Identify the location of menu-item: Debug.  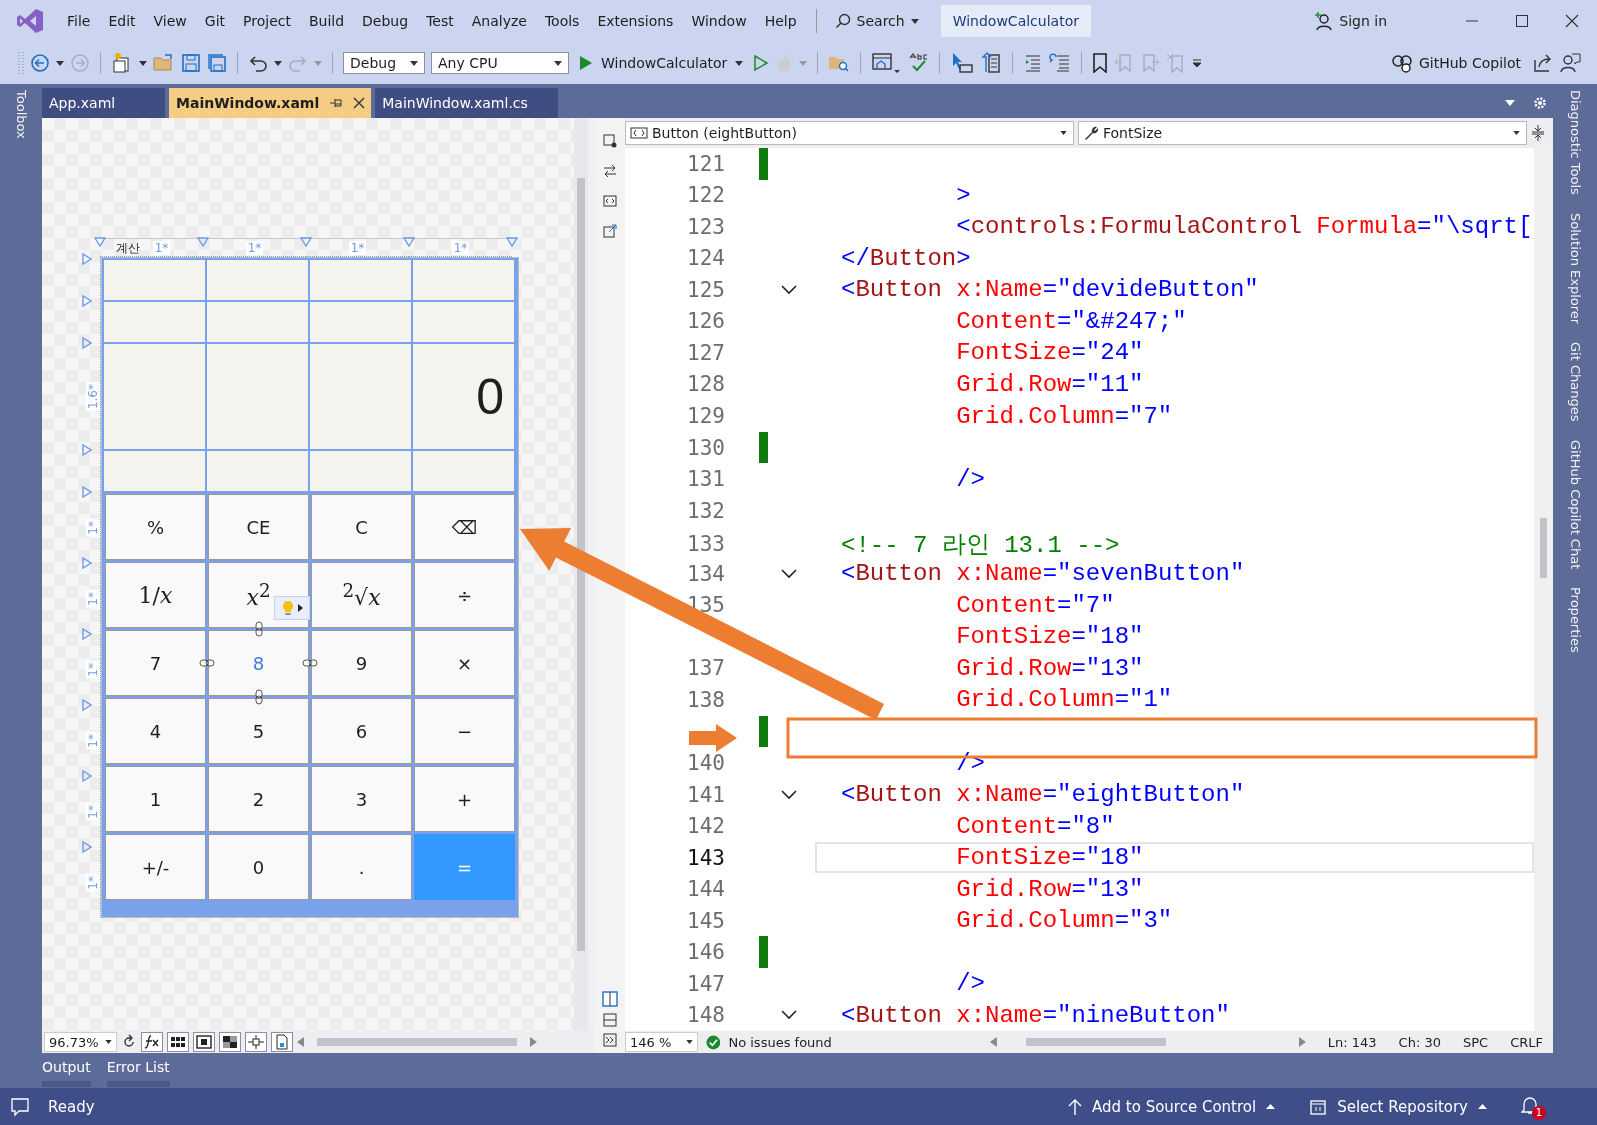
(385, 21).